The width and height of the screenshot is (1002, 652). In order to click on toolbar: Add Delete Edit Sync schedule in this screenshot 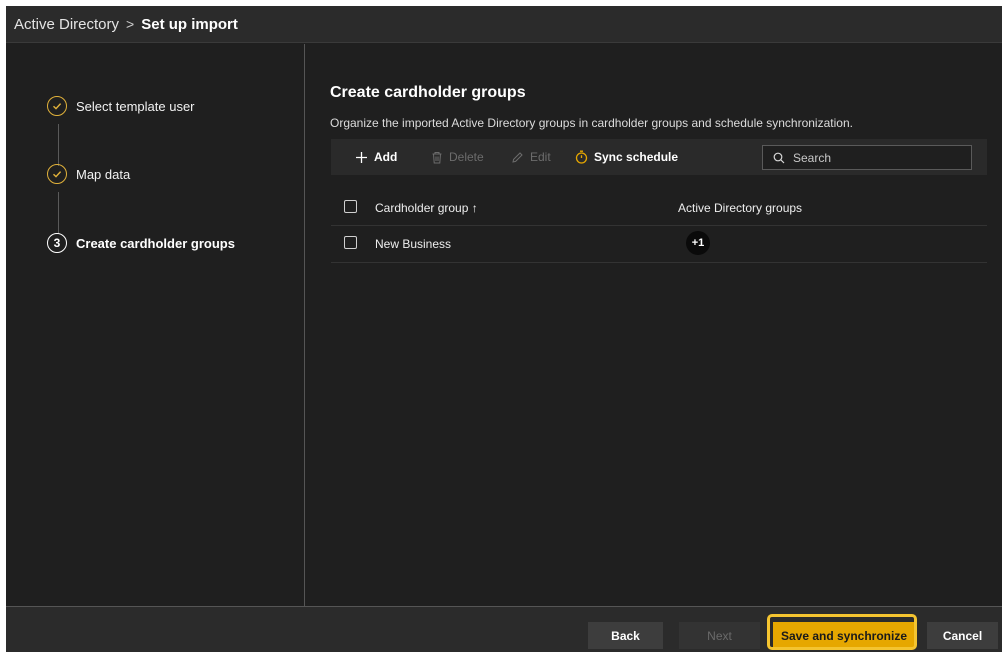, I will do `click(659, 157)`.